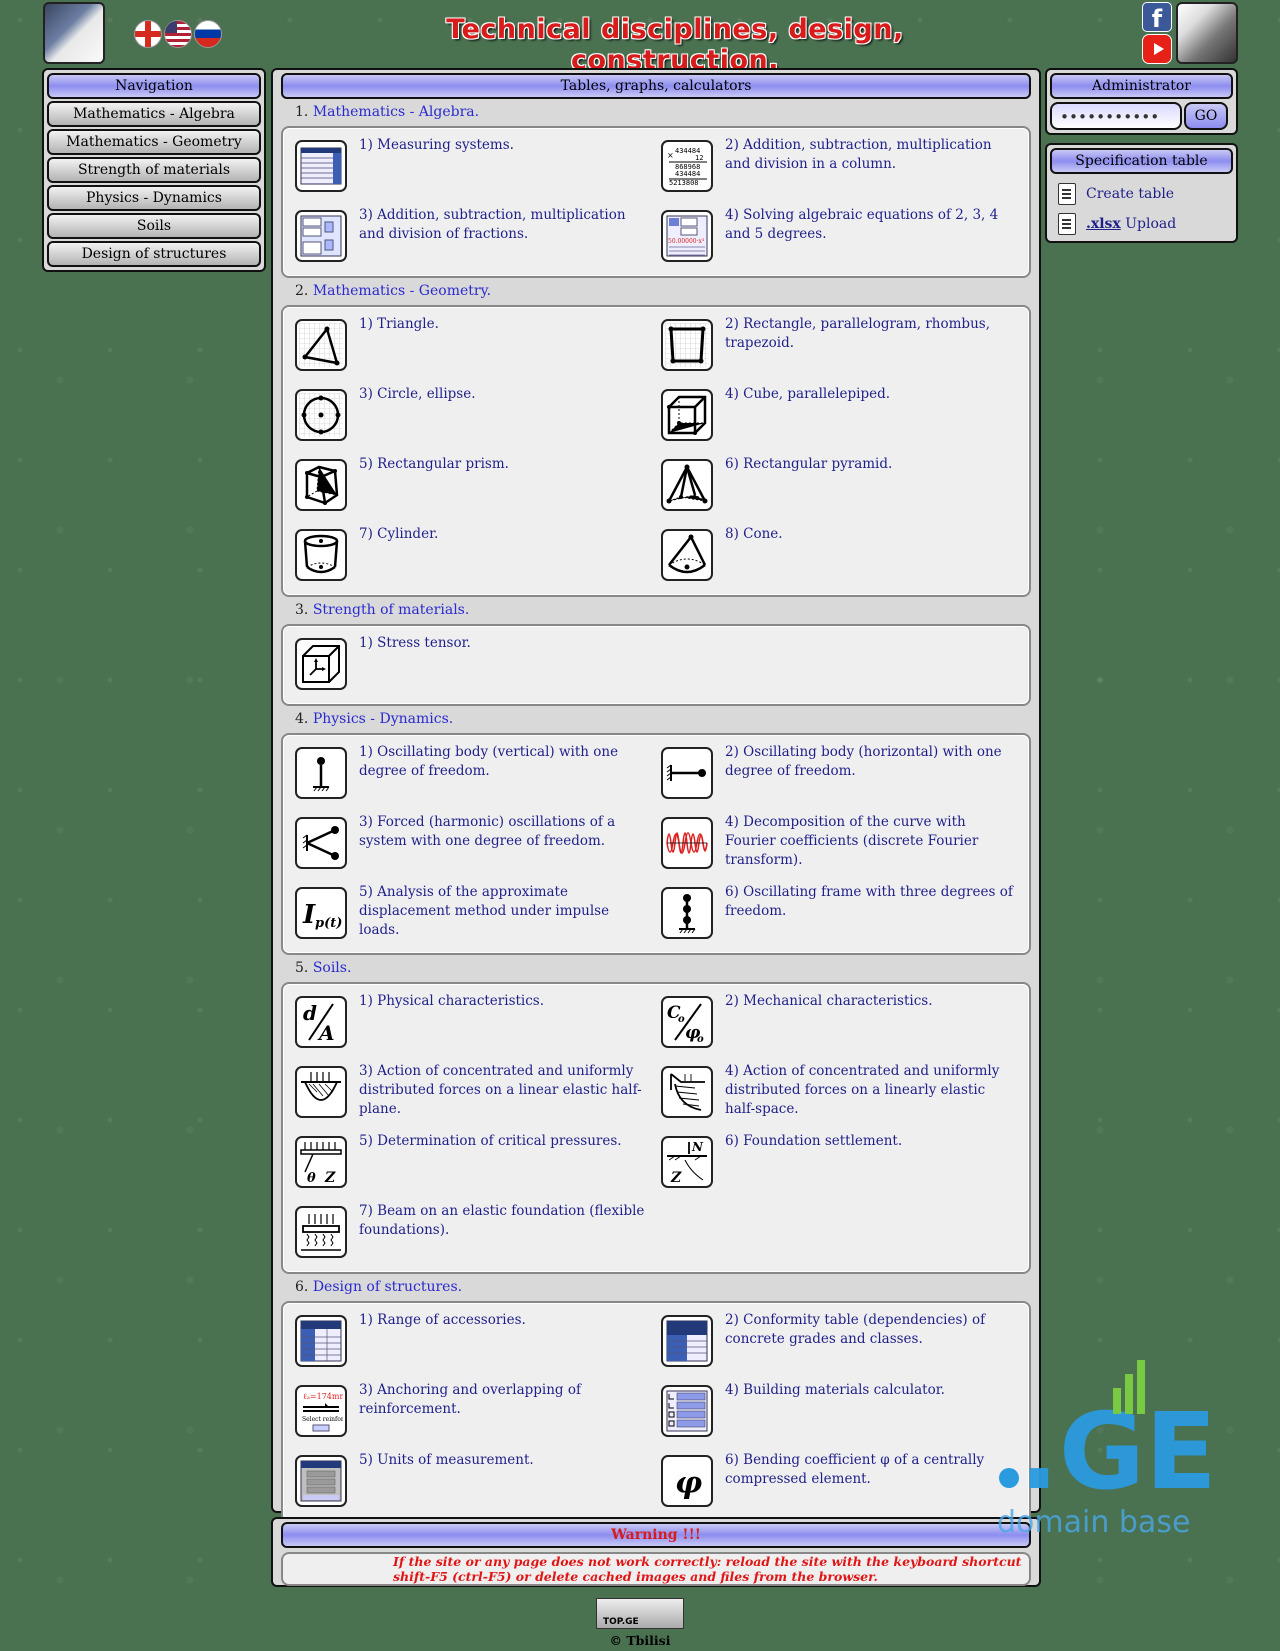 This screenshot has height=1651, width=1280. I want to click on vertical-oscillator-icon, so click(321, 773).